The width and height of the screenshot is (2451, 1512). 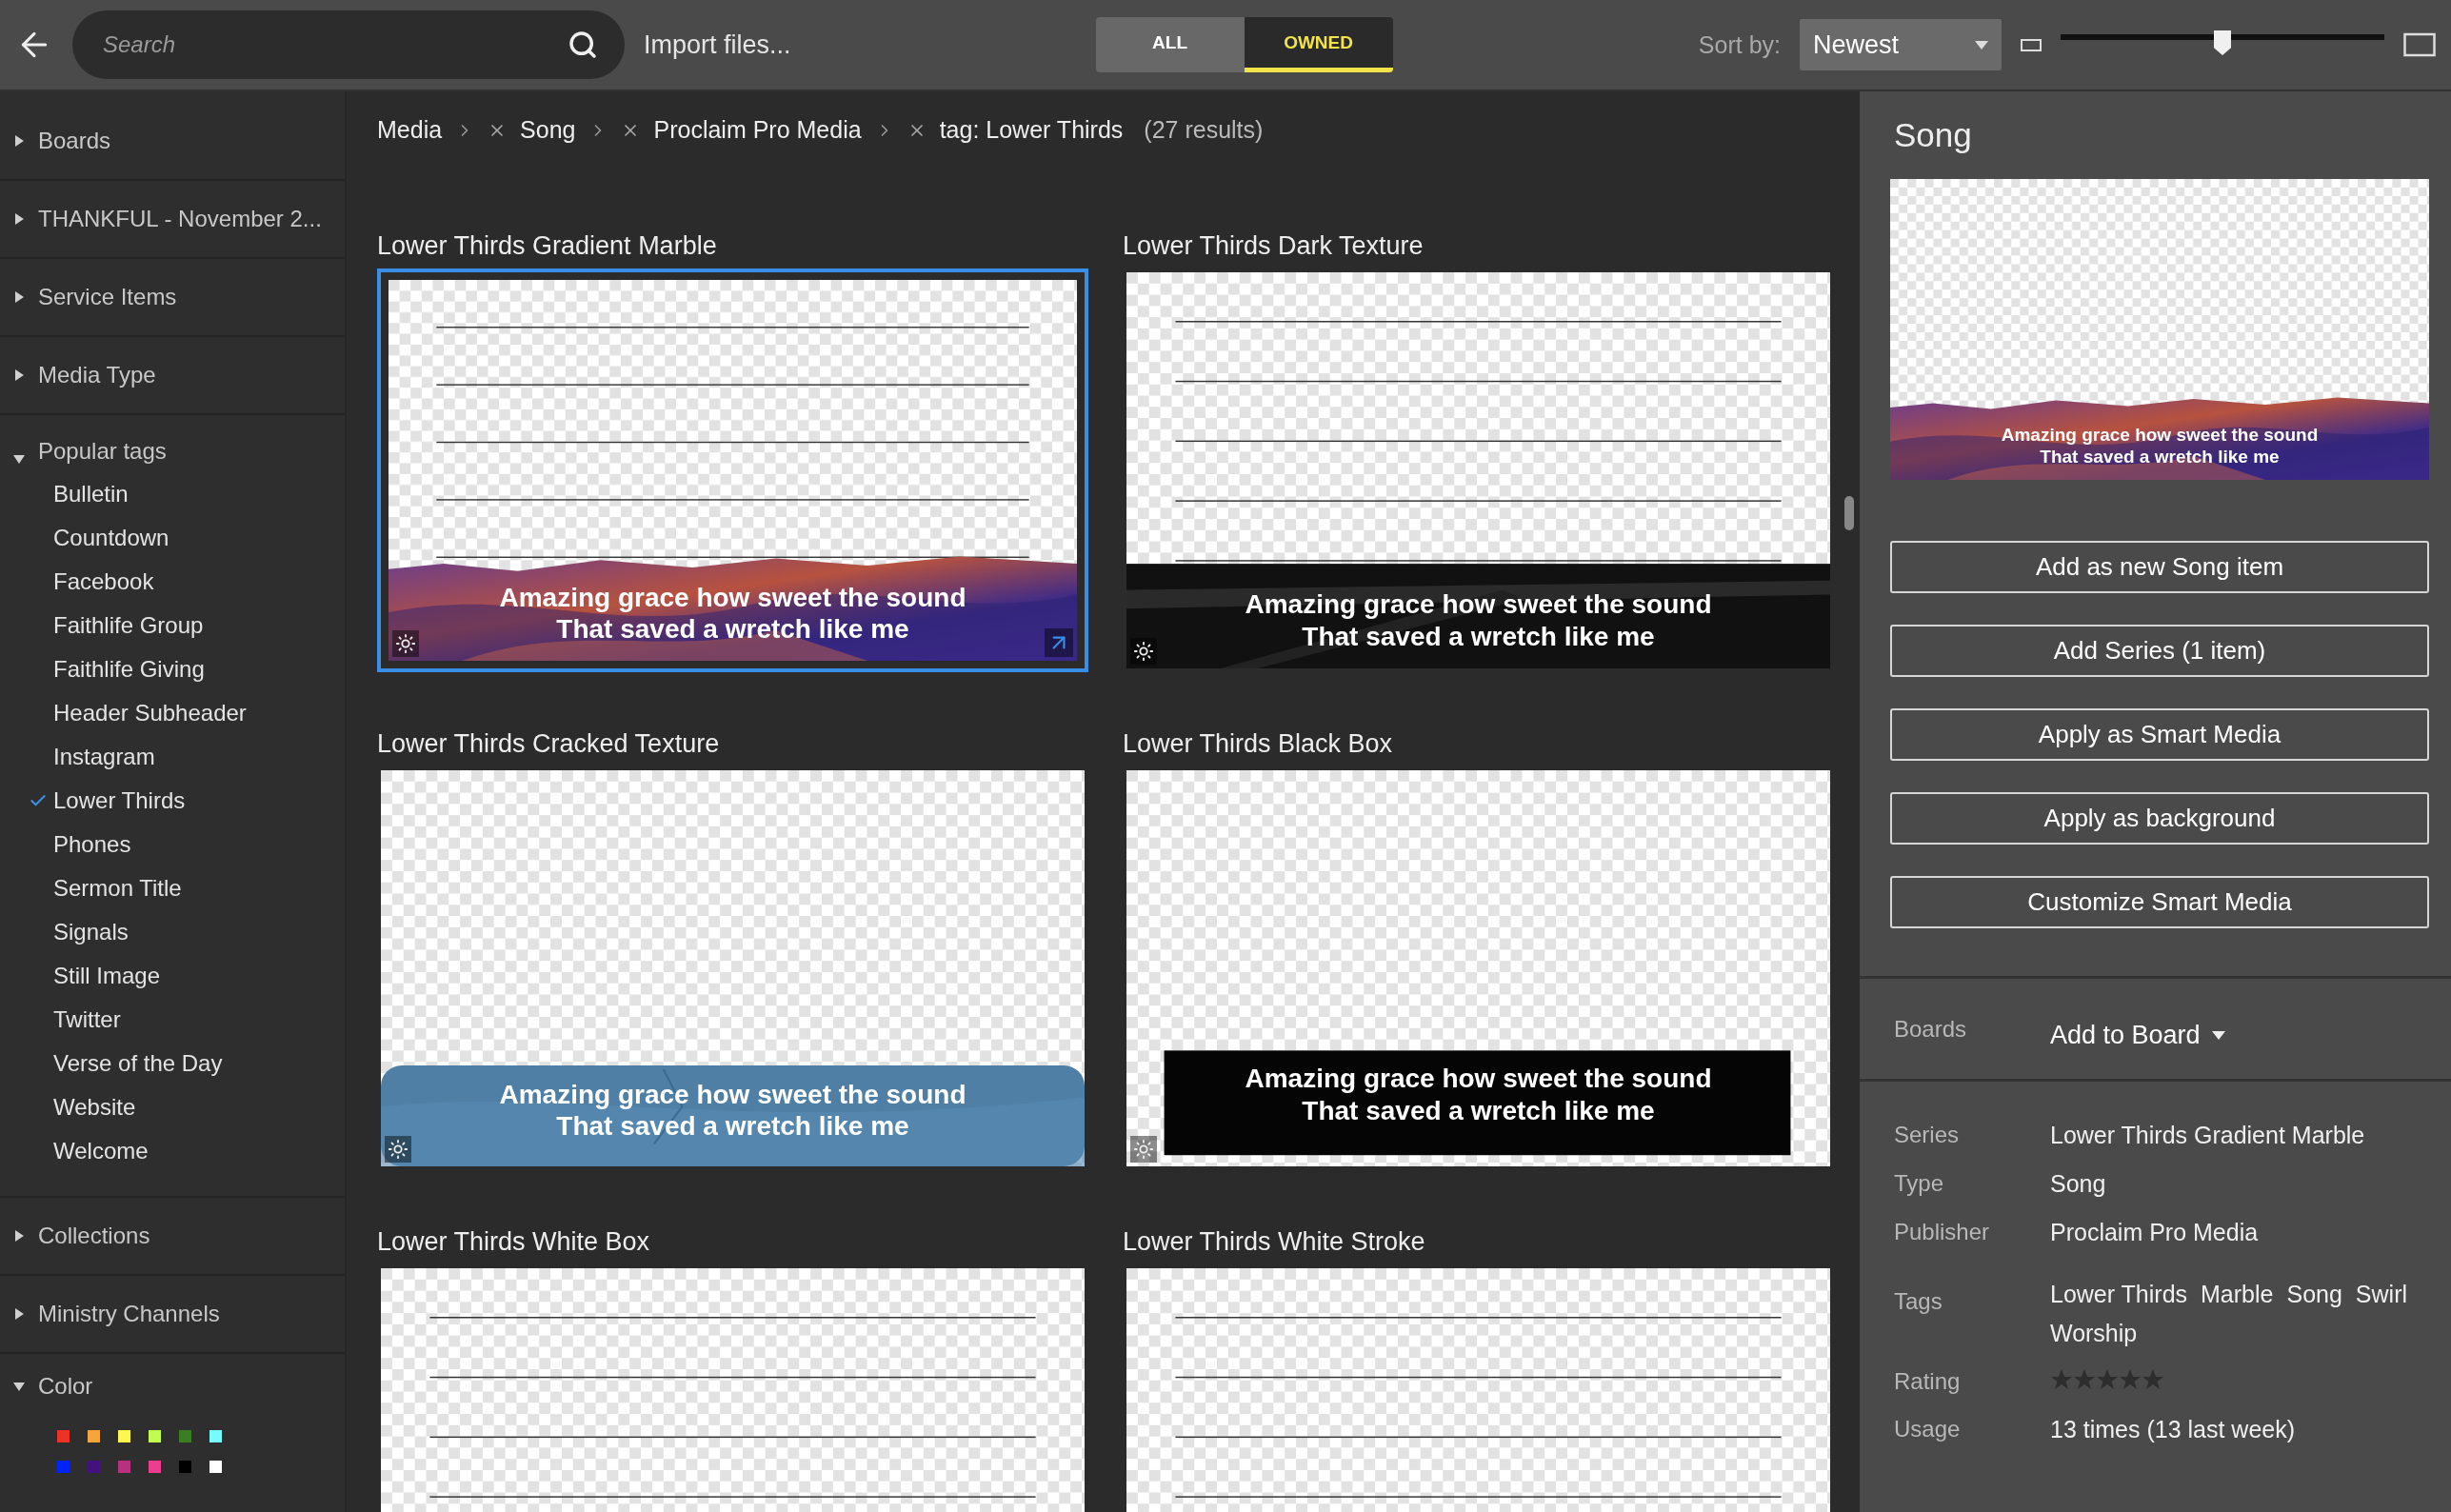 I want to click on property-label: Tags, so click(x=1918, y=1301).